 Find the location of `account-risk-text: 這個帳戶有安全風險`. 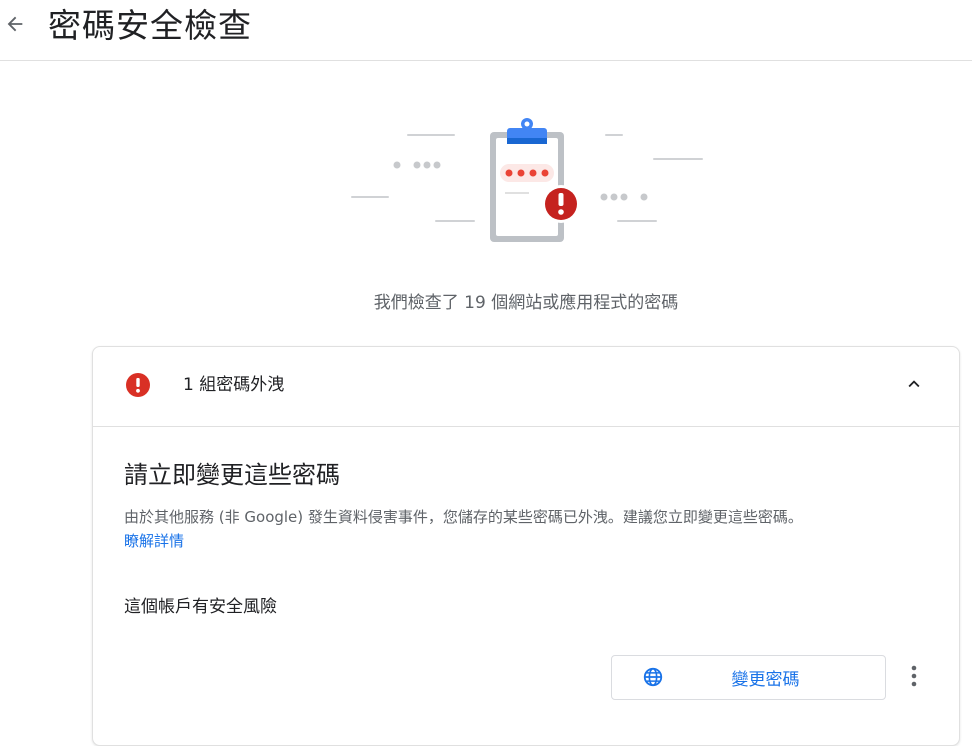

account-risk-text: 這個帳戶有安全風險 is located at coordinates (200, 607).